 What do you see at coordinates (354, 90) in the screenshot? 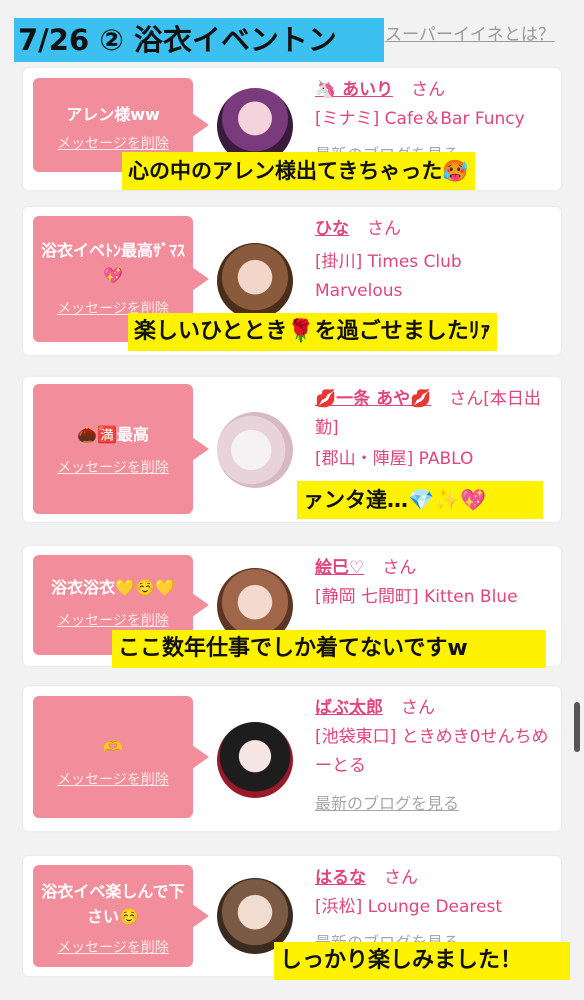
I see `profile-name-link: 🦄 あいり` at bounding box center [354, 90].